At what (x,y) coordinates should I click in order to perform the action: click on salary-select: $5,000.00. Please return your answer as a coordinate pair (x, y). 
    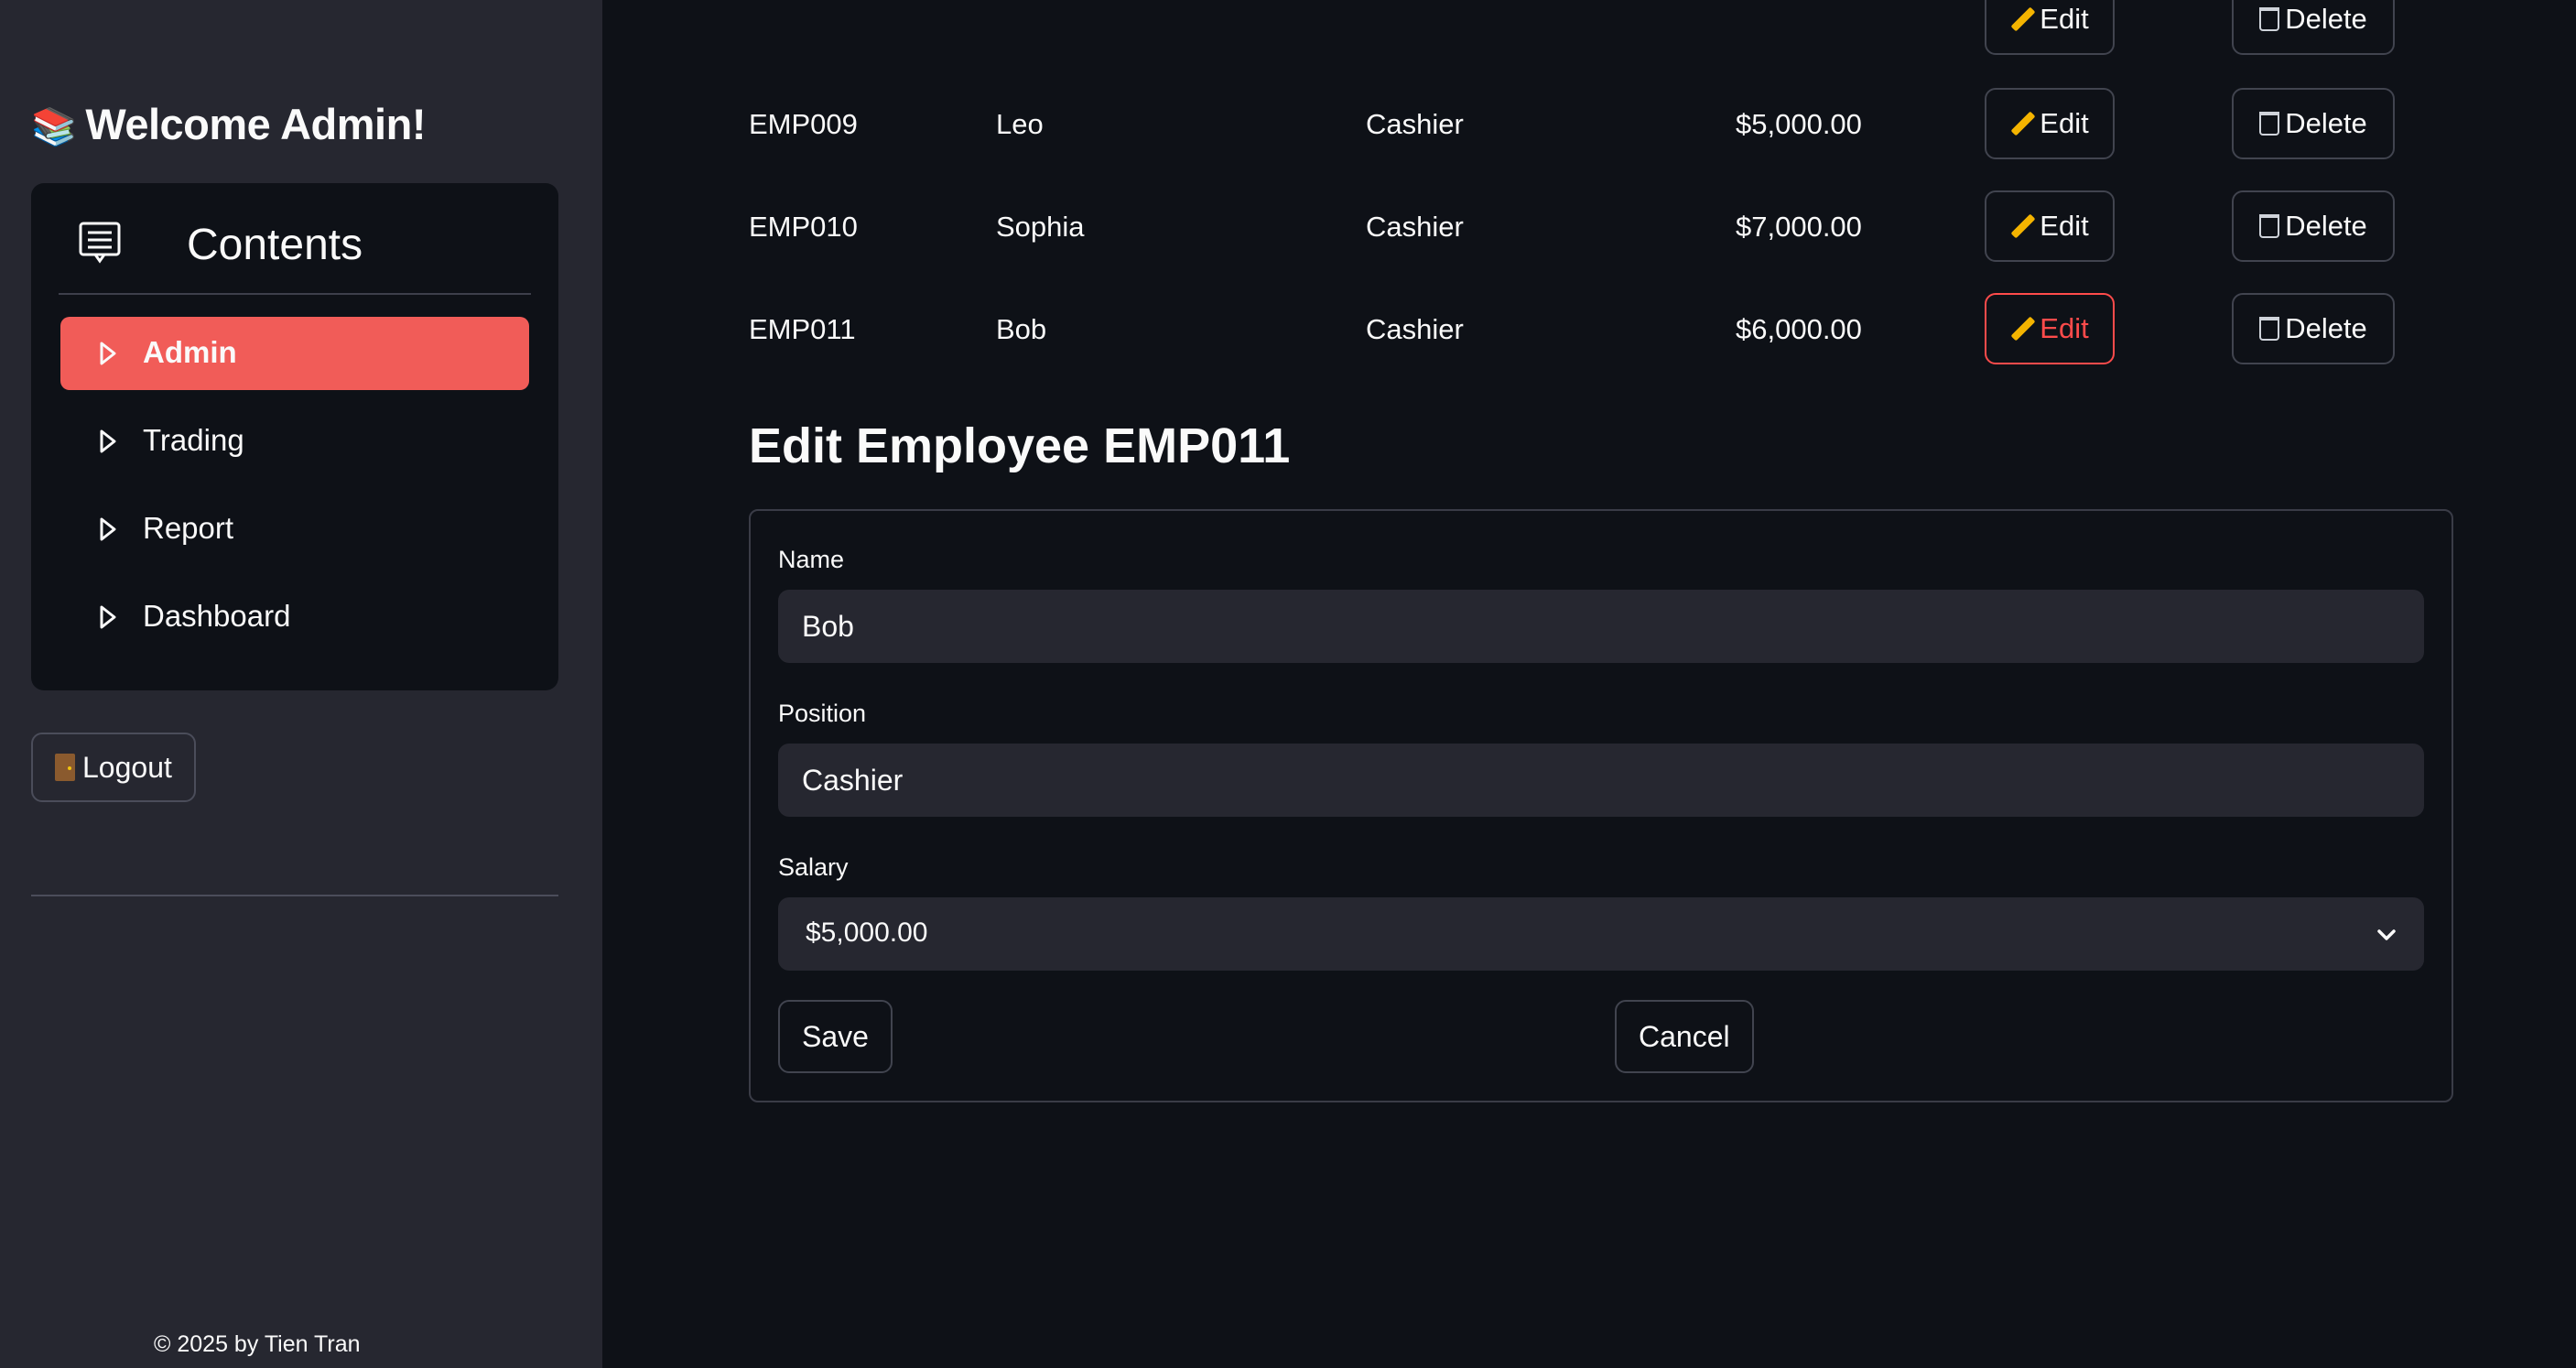
    Looking at the image, I should click on (1601, 934).